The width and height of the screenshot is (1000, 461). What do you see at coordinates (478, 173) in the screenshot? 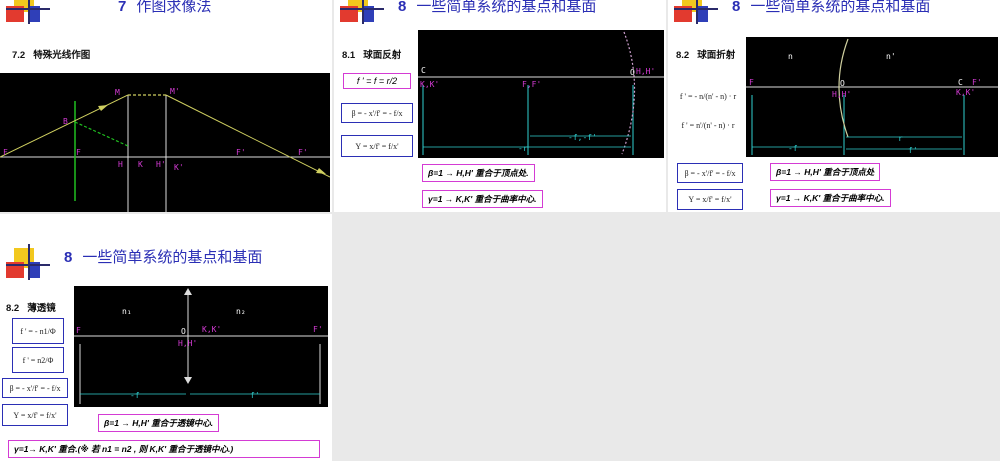
I see `principal-points-note: β=1 → H,H' 重合于顶点处.` at bounding box center [478, 173].